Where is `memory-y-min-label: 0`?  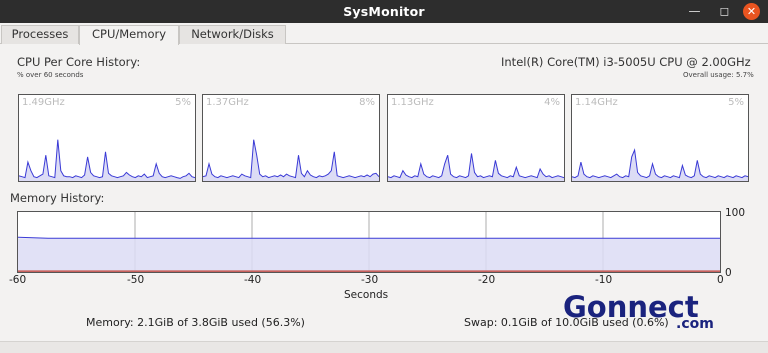
memory-y-min-label: 0 is located at coordinates (728, 273).